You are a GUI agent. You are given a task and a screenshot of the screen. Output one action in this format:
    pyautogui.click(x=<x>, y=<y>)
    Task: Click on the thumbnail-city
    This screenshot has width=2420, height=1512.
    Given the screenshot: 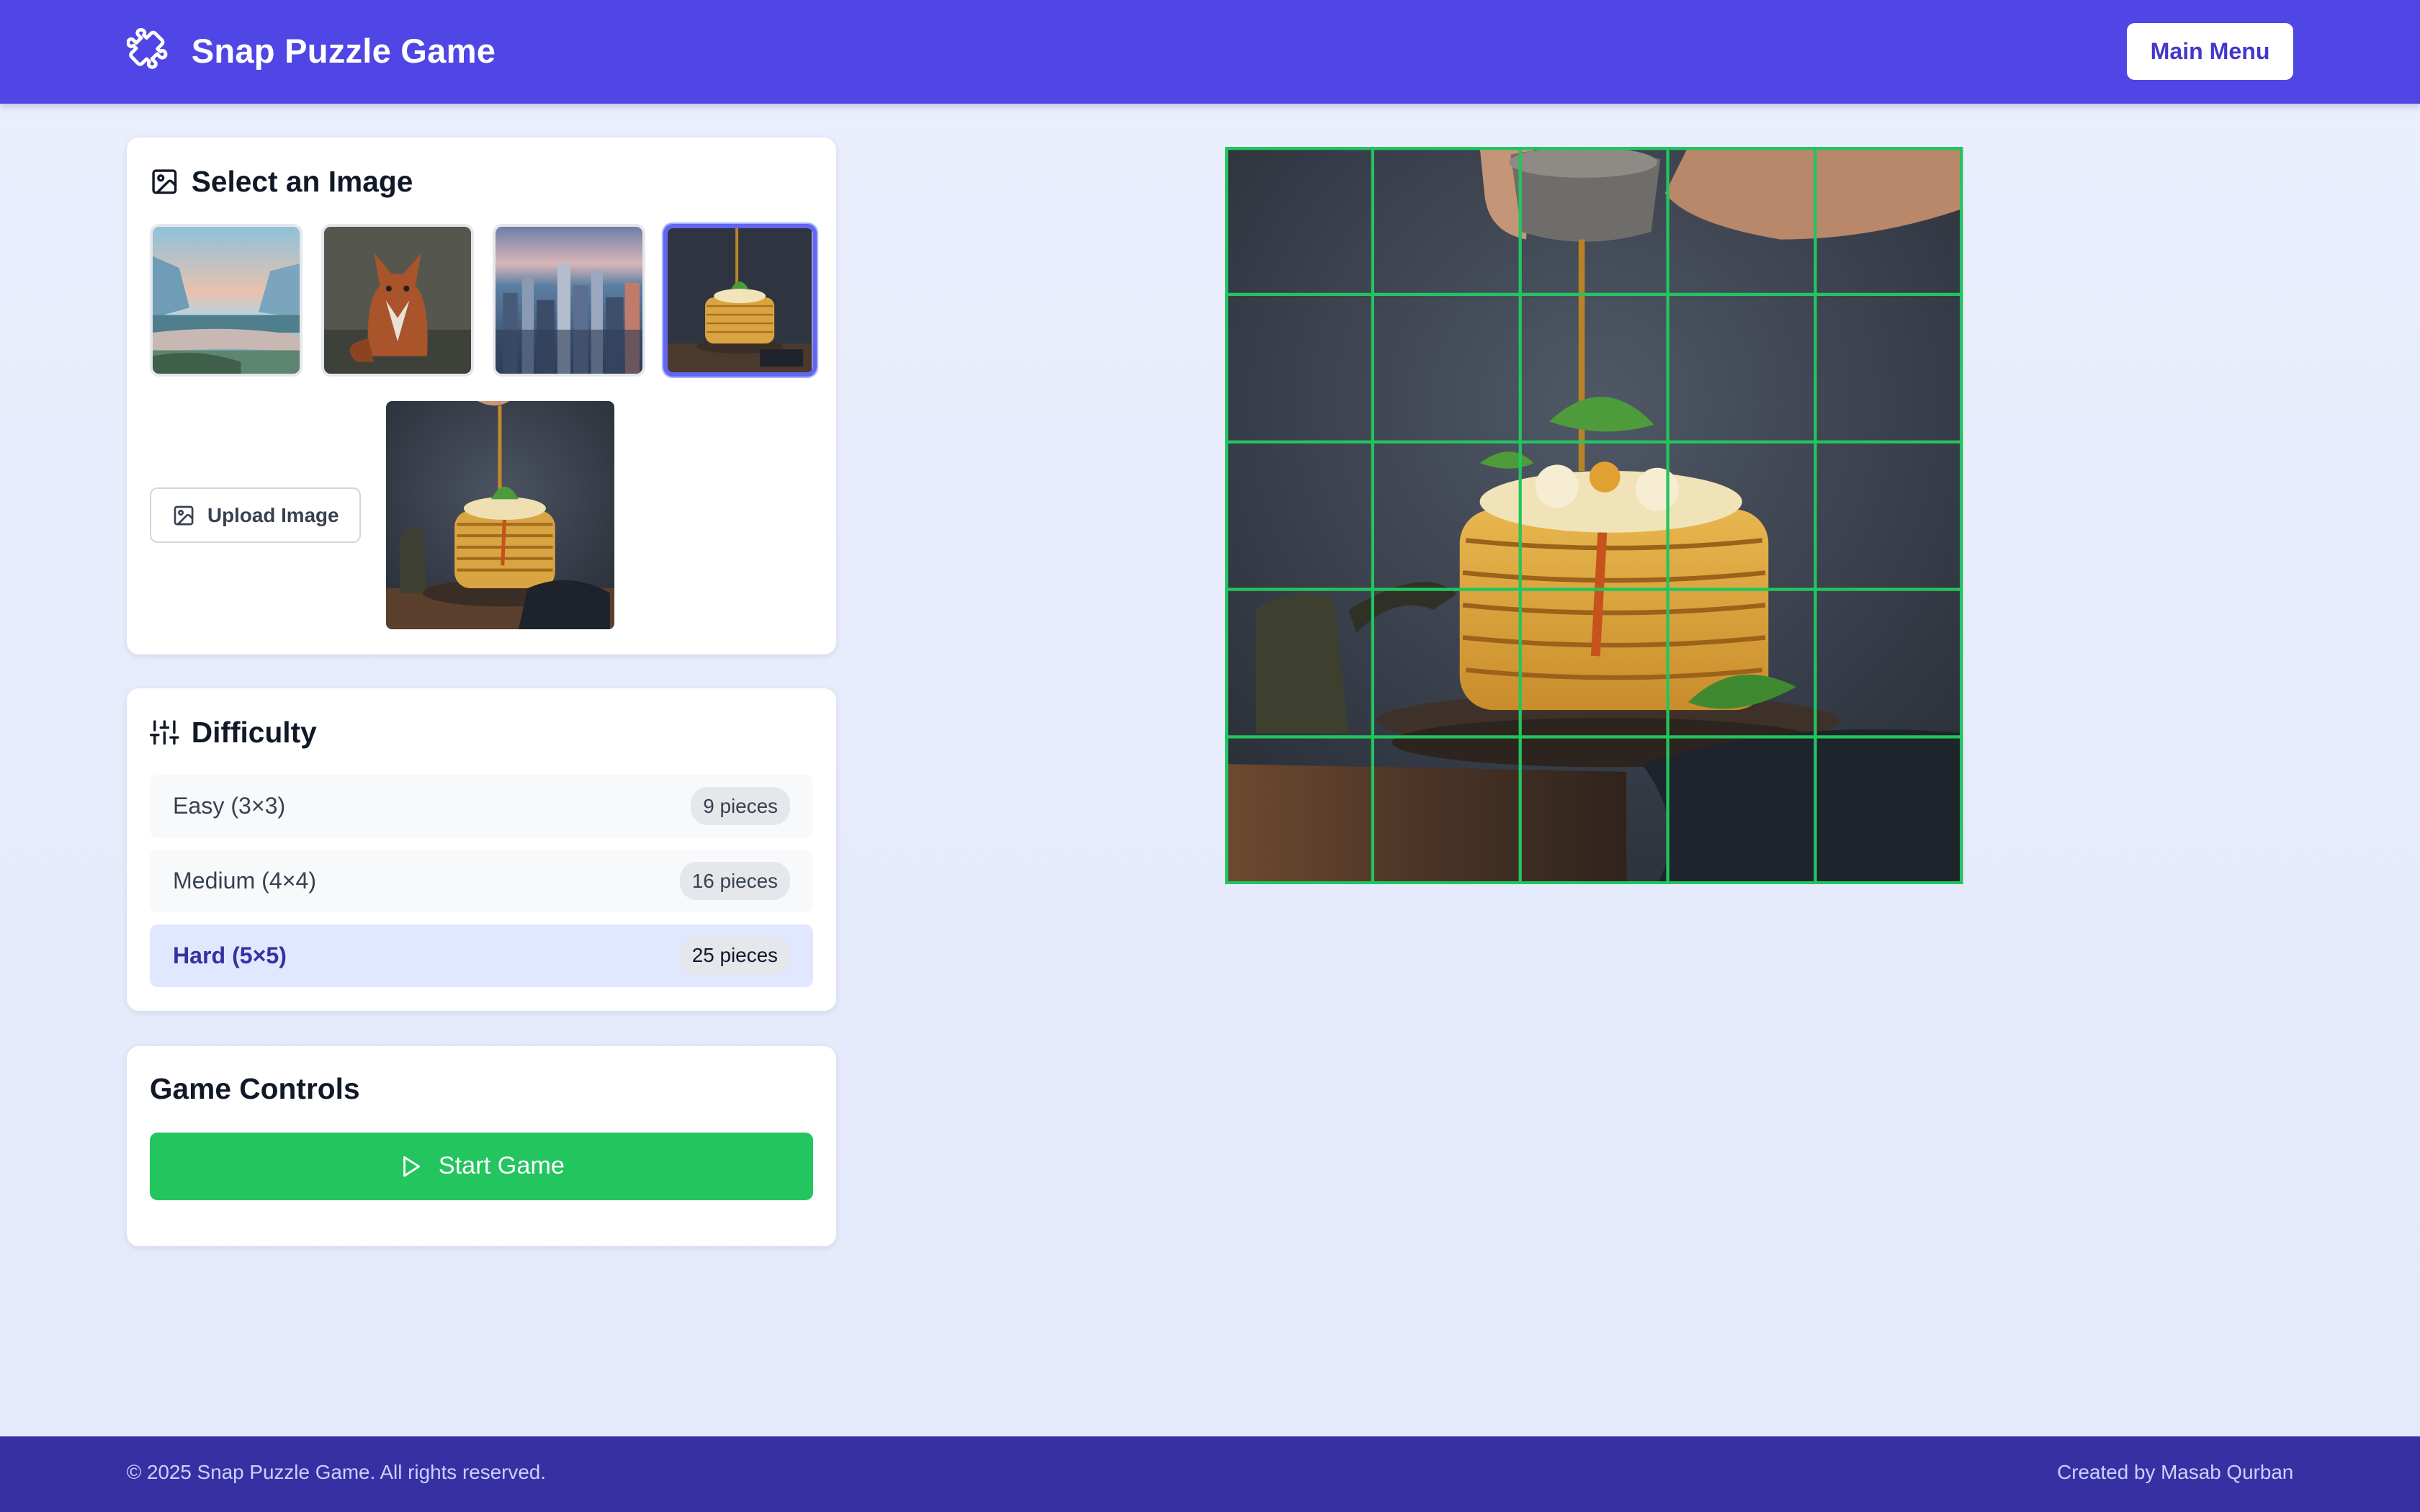 What is the action you would take?
    pyautogui.click(x=568, y=300)
    